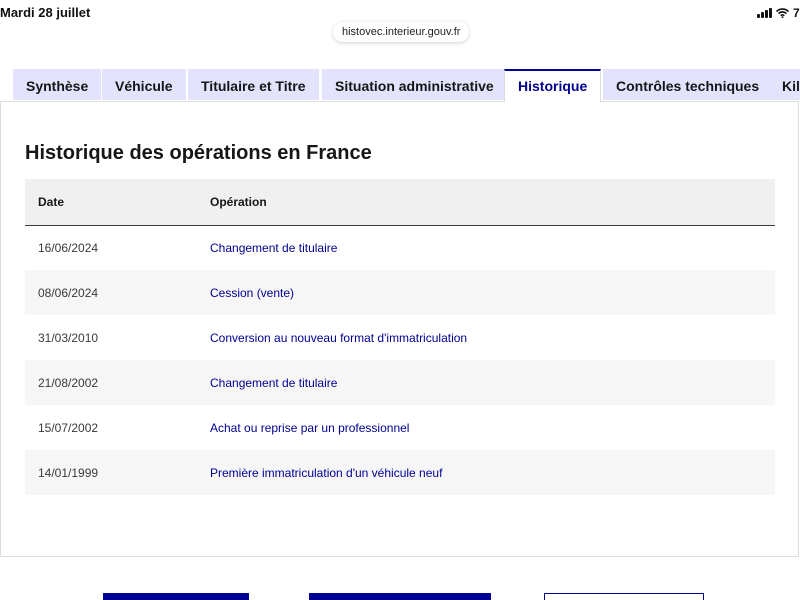 The height and width of the screenshot is (600, 800). Describe the element at coordinates (253, 84) in the screenshot. I see `tab-titulaire-et-titre: Titulaire et Titre` at that location.